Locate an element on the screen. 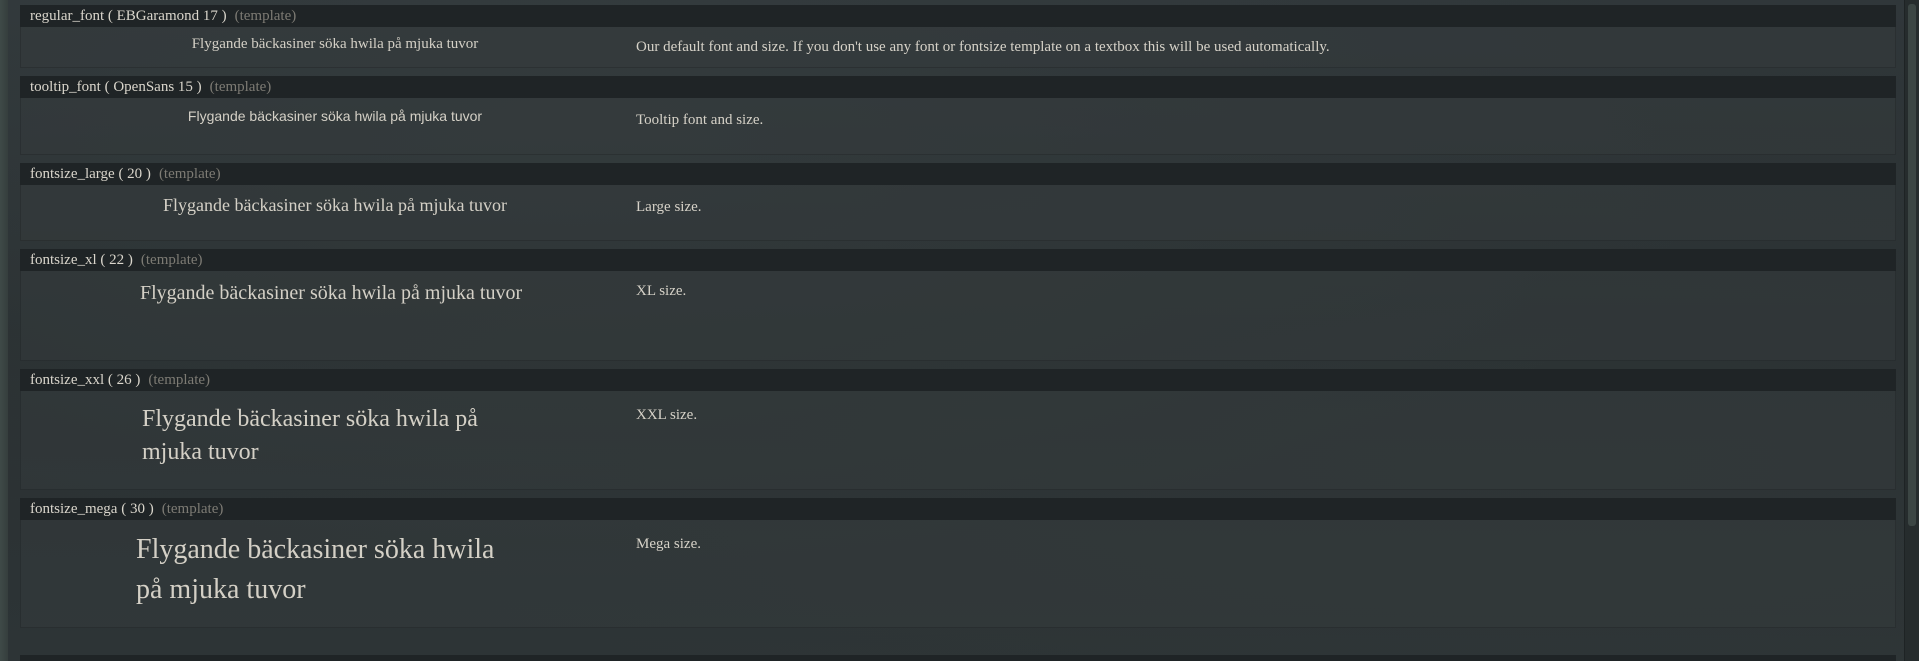 The width and height of the screenshot is (1919, 661). entry-header: tooltip_font ( OpenSans 15 ) (template) is located at coordinates (958, 87).